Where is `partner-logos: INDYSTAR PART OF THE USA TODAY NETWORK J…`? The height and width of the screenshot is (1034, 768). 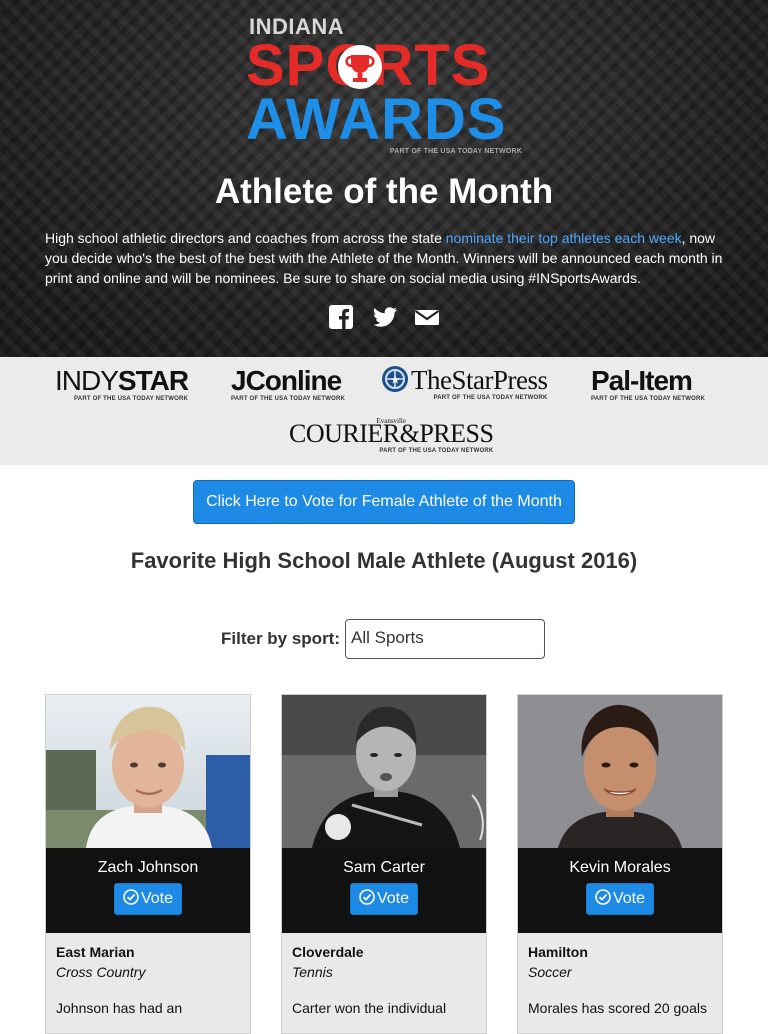 partner-logos: INDYSTAR PART OF THE USA TODAY NETWORK J… is located at coordinates (384, 411).